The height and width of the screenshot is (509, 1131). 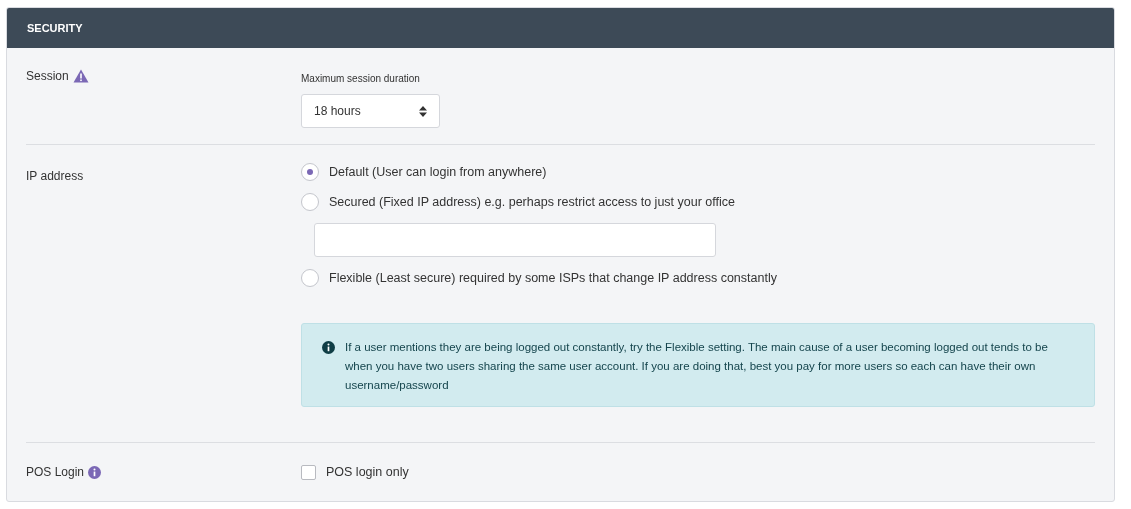 I want to click on radio-label: Default (User can login from anywhere), so click(x=438, y=172).